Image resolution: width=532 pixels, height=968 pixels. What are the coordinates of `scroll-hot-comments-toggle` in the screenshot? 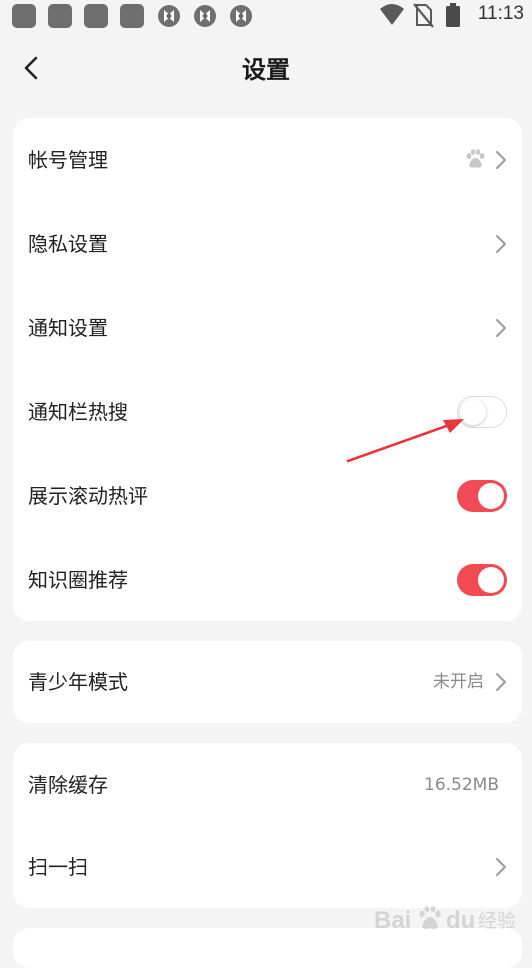 It's located at (482, 496).